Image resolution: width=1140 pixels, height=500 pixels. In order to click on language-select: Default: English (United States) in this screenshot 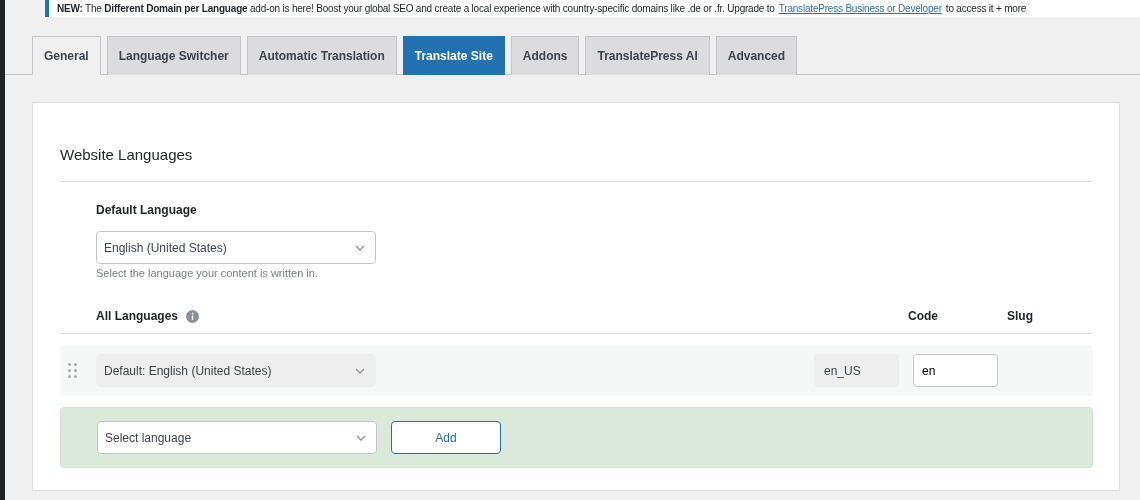, I will do `click(236, 370)`.